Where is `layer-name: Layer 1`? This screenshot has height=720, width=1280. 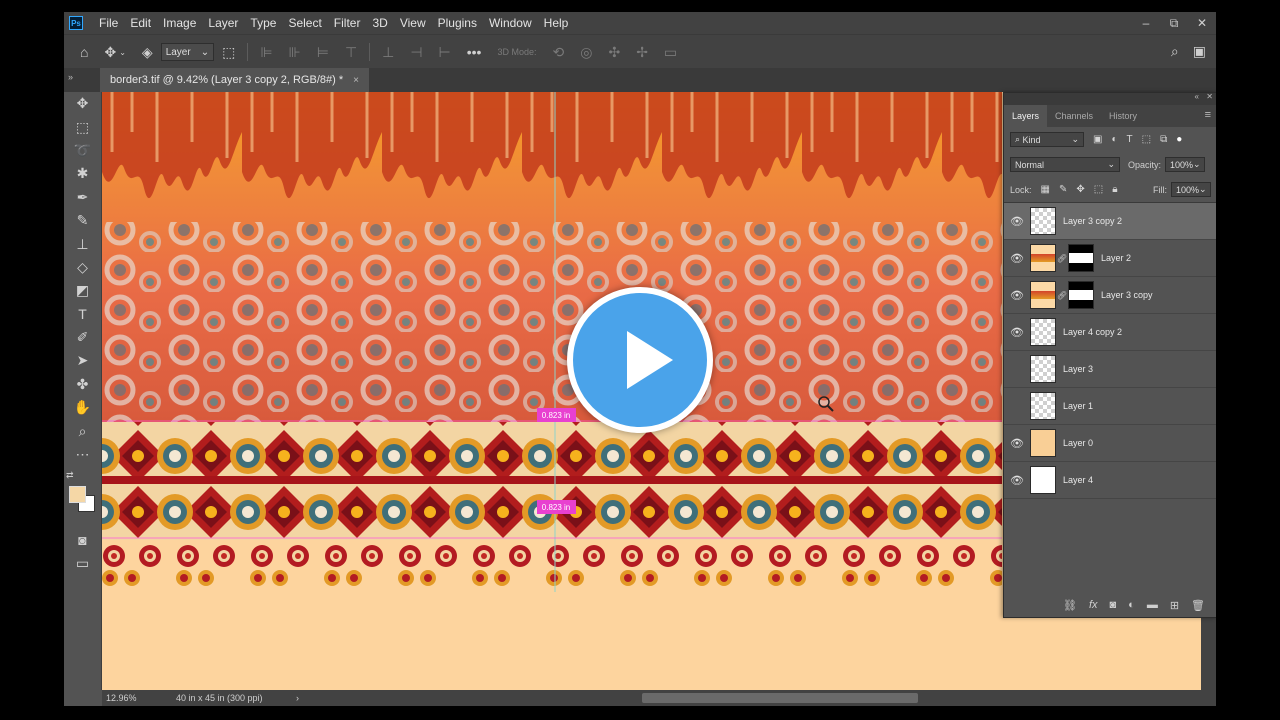
layer-name: Layer 1 is located at coordinates (1078, 406).